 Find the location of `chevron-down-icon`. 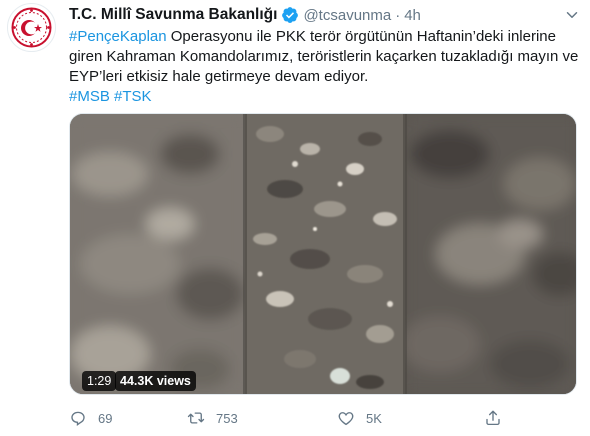

chevron-down-icon is located at coordinates (572, 15).